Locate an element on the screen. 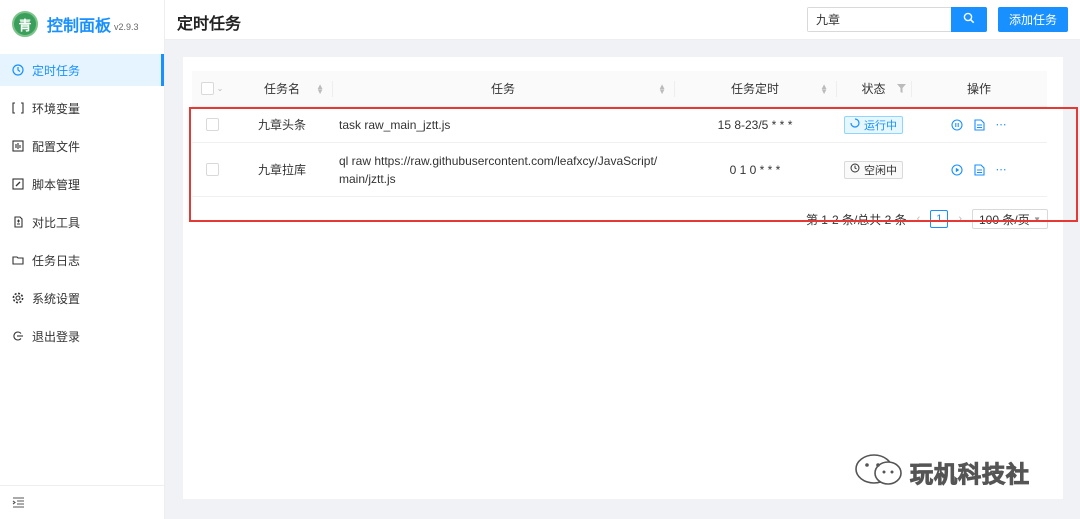 The width and height of the screenshot is (1080, 519). task-name: 九章头条 is located at coordinates (282, 124).